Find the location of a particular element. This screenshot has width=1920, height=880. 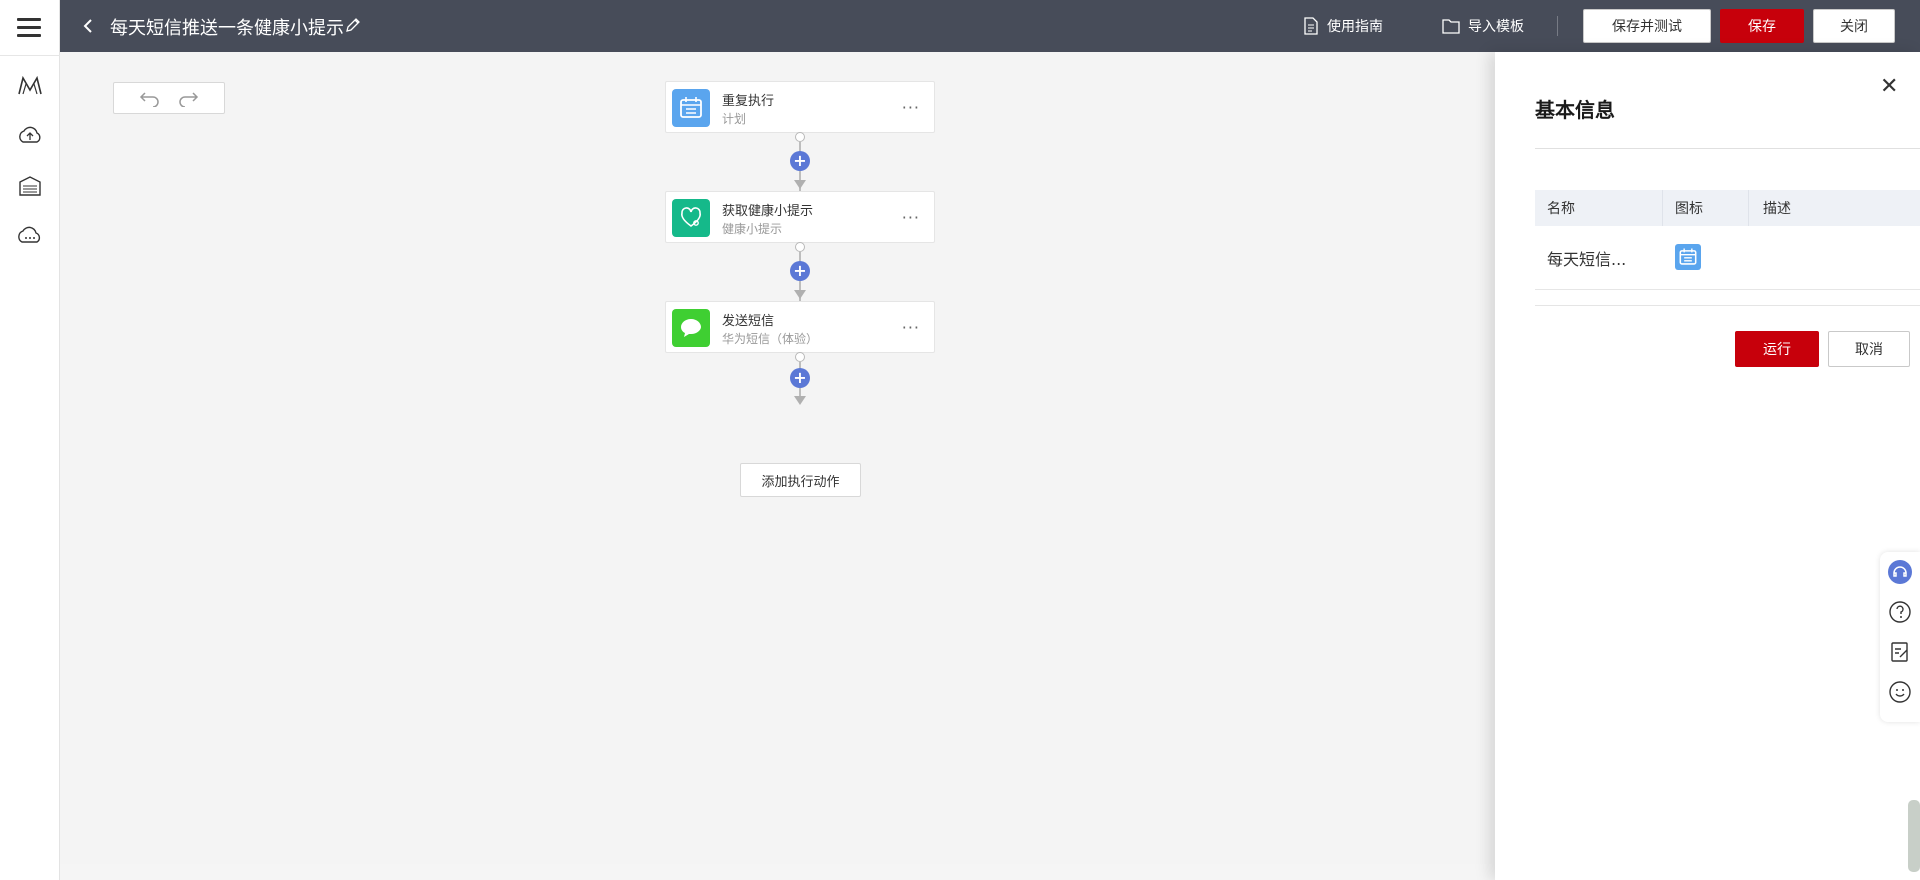

warehouse-icon is located at coordinates (30, 186).